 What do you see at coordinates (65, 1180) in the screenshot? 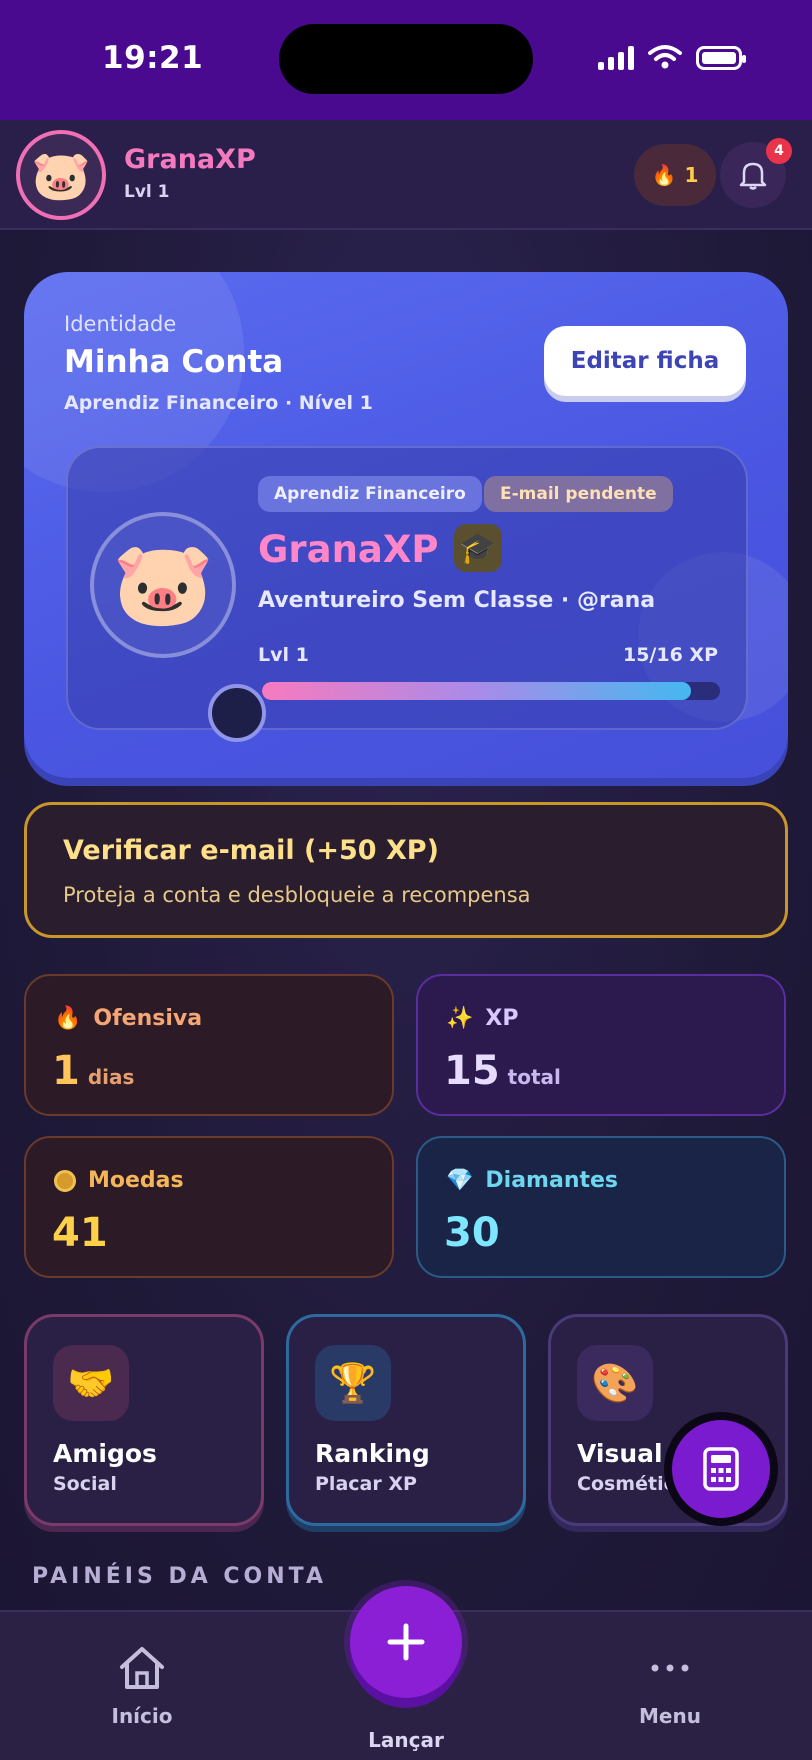
I see `coin-icon` at bounding box center [65, 1180].